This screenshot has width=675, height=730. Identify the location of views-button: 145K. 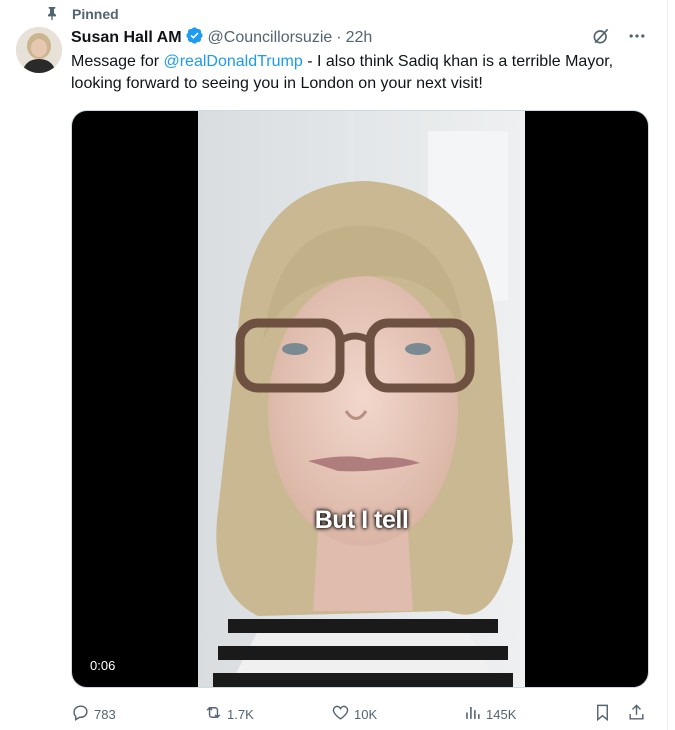
(489, 714).